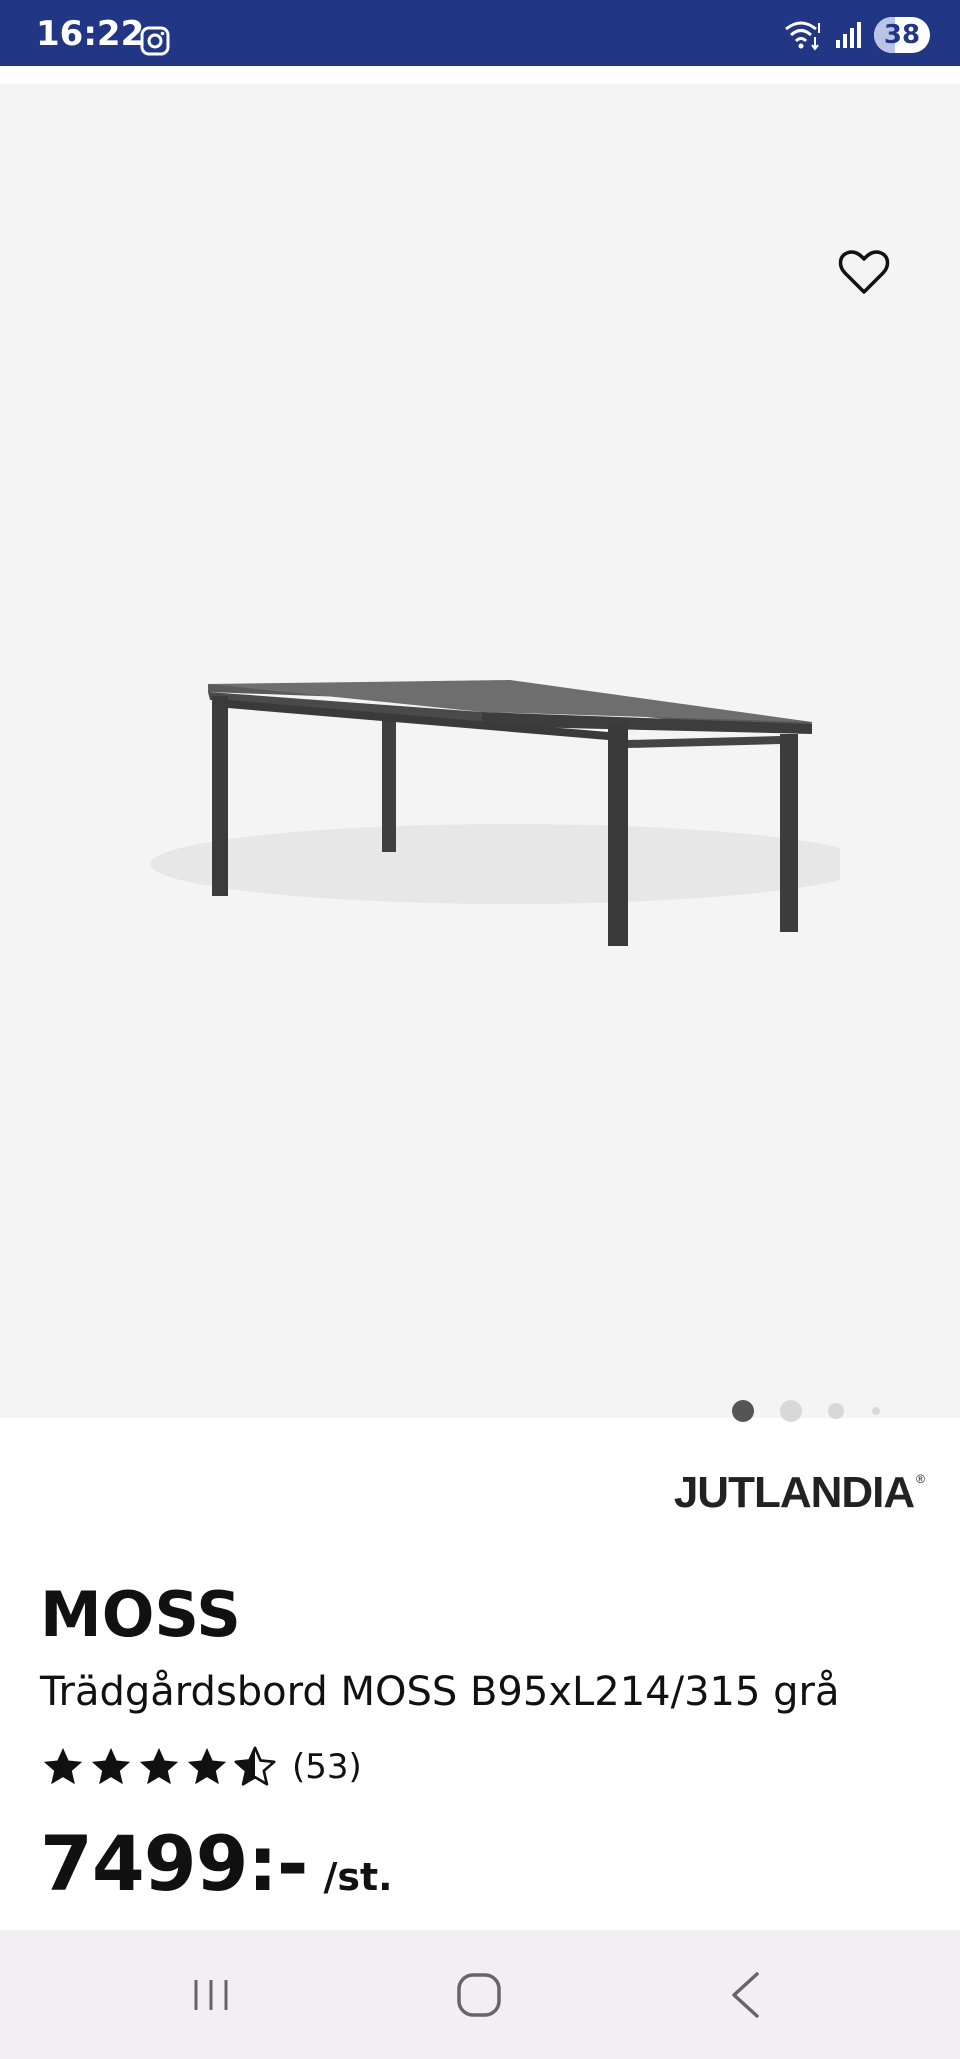 The width and height of the screenshot is (960, 2059). Describe the element at coordinates (255, 1766) in the screenshot. I see `star-half-icon` at that location.